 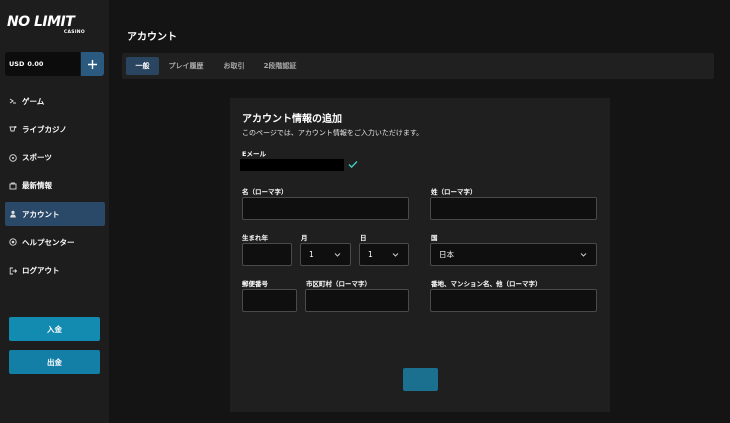 I want to click on withdraw-button: 出金, so click(x=54, y=362).